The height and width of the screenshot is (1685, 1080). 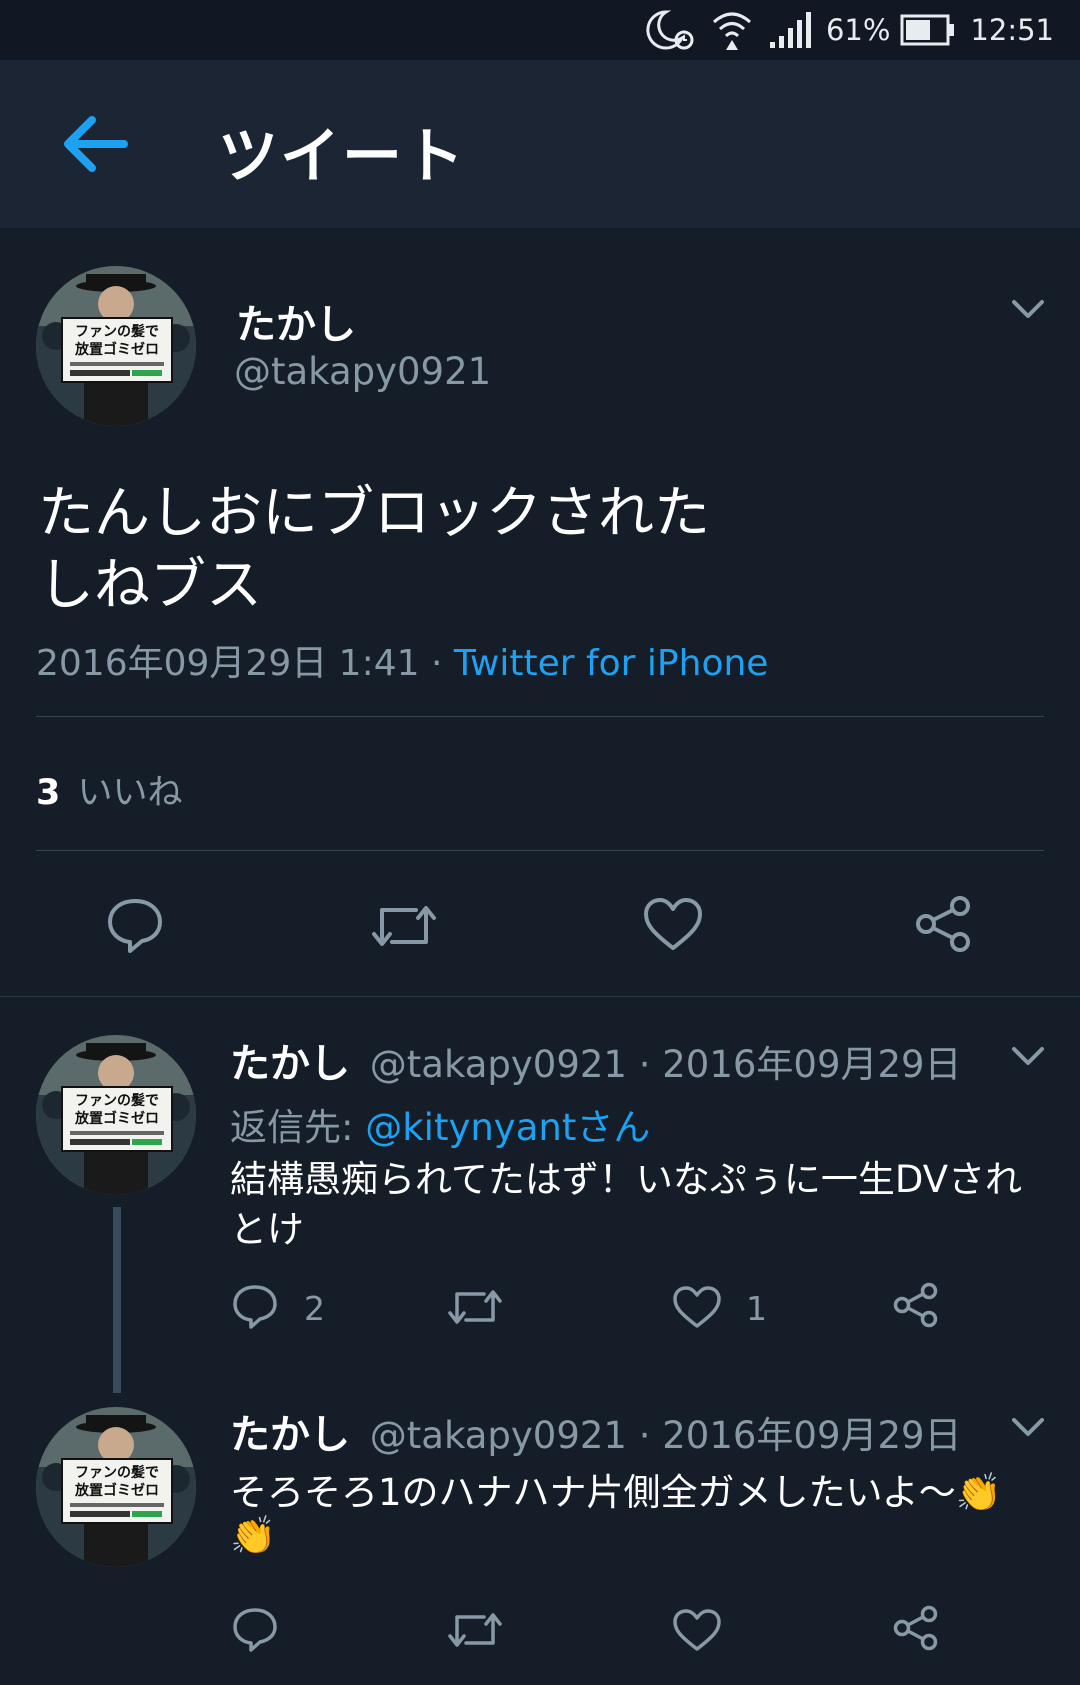 I want to click on reply-text-line1: 結構愚痴られてたはず！いなぷぅに一生DVされ, so click(x=626, y=1179).